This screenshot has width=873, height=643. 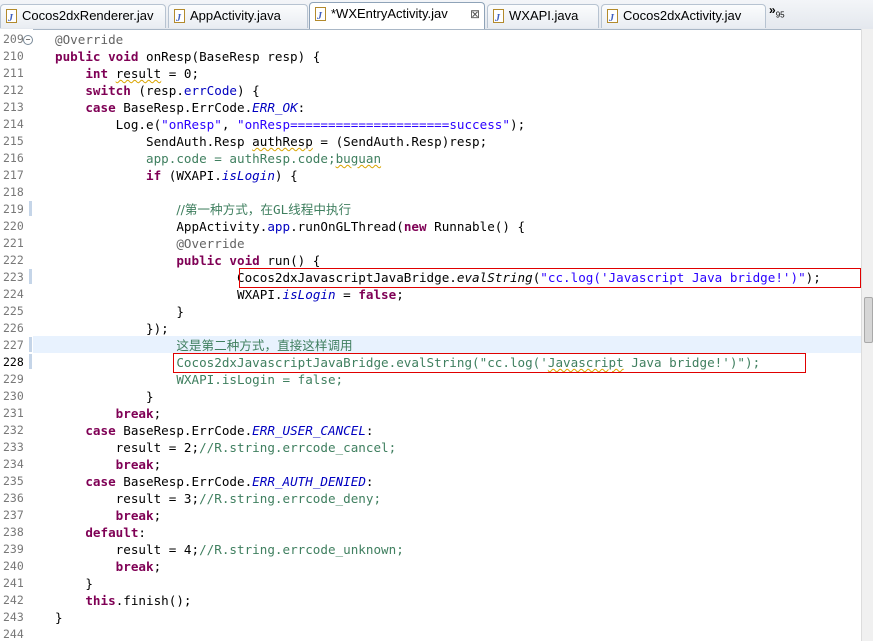 I want to click on tab-label: AppActivity.java, so click(x=235, y=15).